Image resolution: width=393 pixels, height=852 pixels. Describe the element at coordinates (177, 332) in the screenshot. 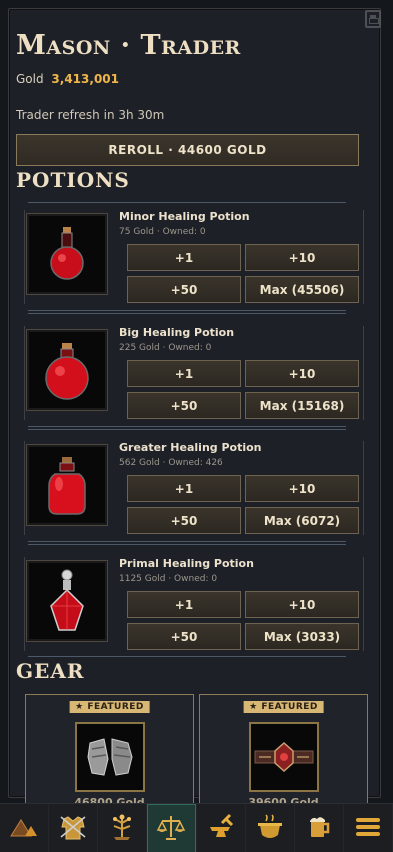

I see `potion-name: Big Healing Potion` at that location.